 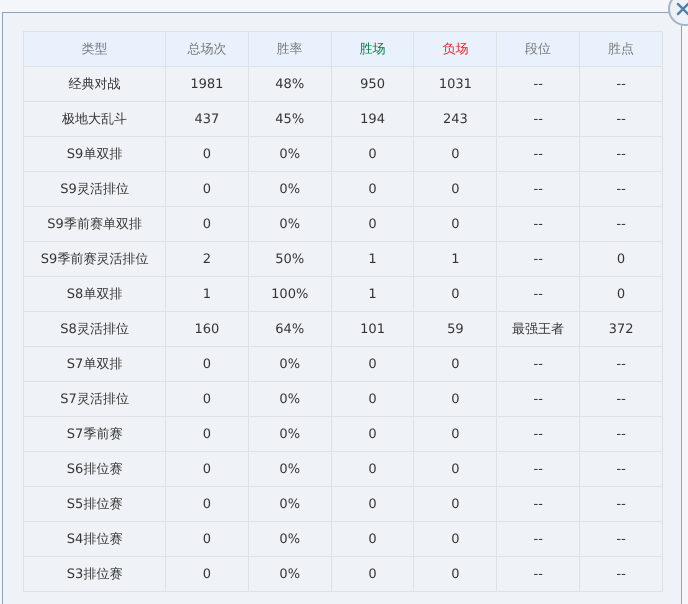 What do you see at coordinates (290, 84) in the screenshot?
I see `table-cell: 48%` at bounding box center [290, 84].